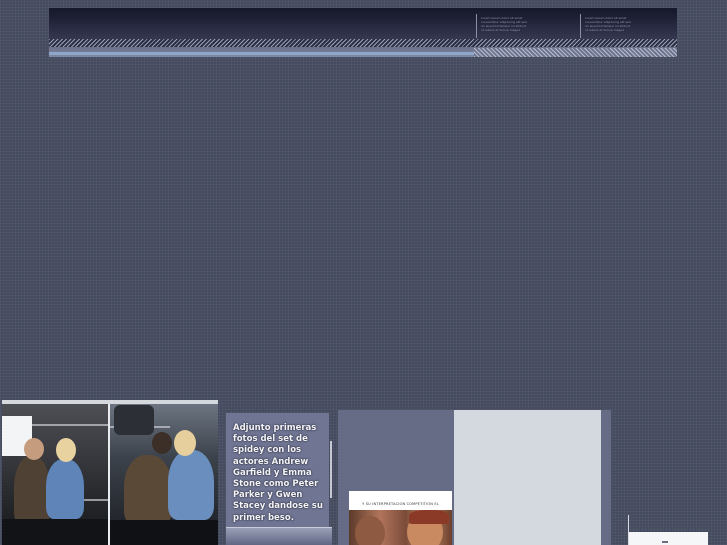 This screenshot has width=727, height=545. I want to click on photo-left-half, so click(55, 474).